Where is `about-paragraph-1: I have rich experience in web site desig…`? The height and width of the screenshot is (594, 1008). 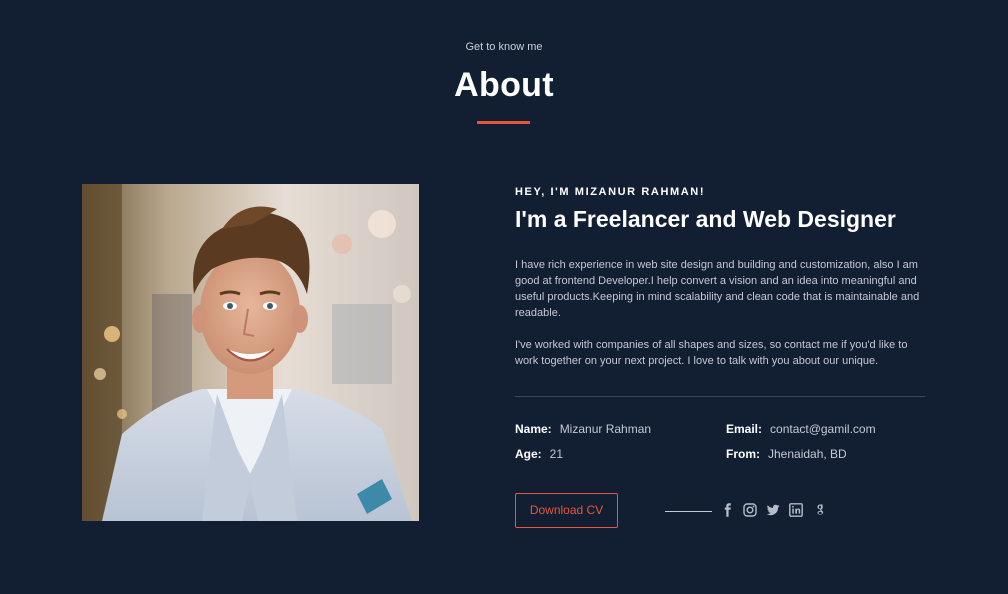
about-paragraph-1: I have rich experience in web site desig… is located at coordinates (717, 289).